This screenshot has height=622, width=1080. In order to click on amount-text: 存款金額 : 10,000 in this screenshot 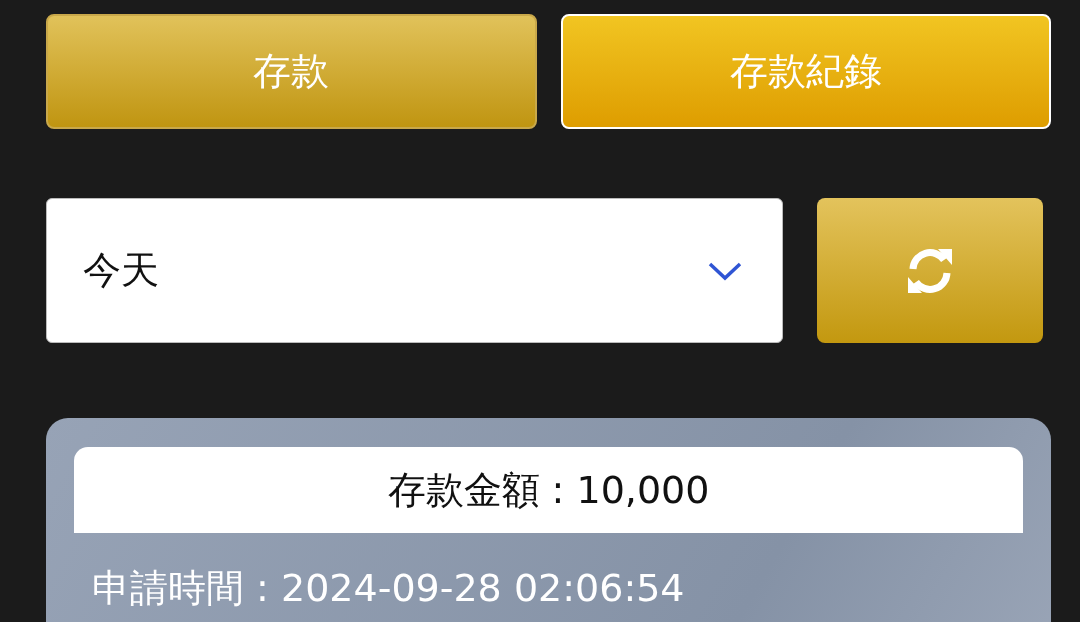, I will do `click(548, 490)`.